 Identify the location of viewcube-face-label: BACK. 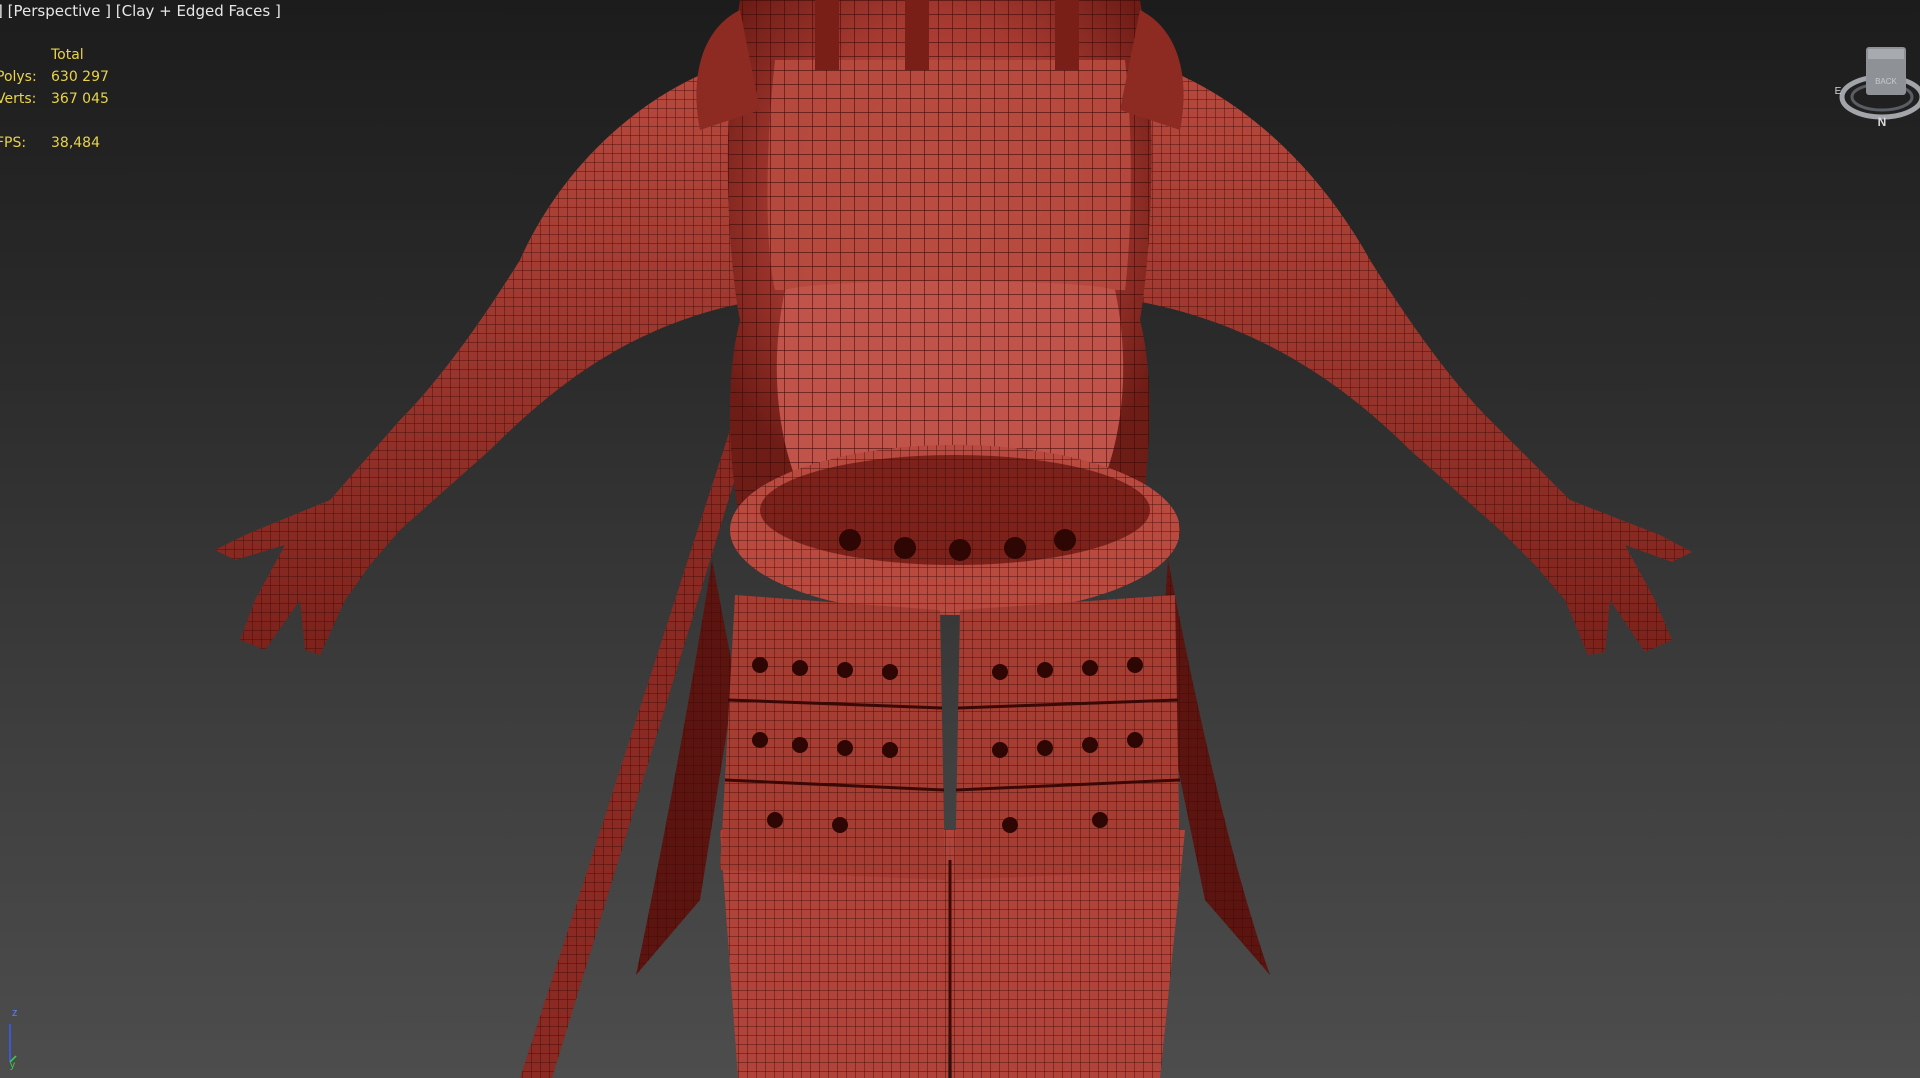
(1886, 81).